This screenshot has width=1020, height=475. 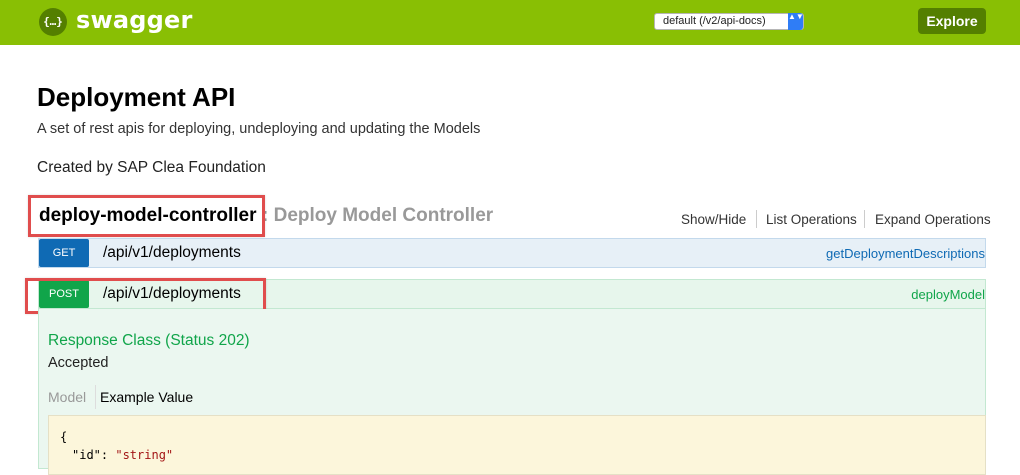 I want to click on api-spec-select-value: default (/v2/api-docs), so click(x=714, y=21).